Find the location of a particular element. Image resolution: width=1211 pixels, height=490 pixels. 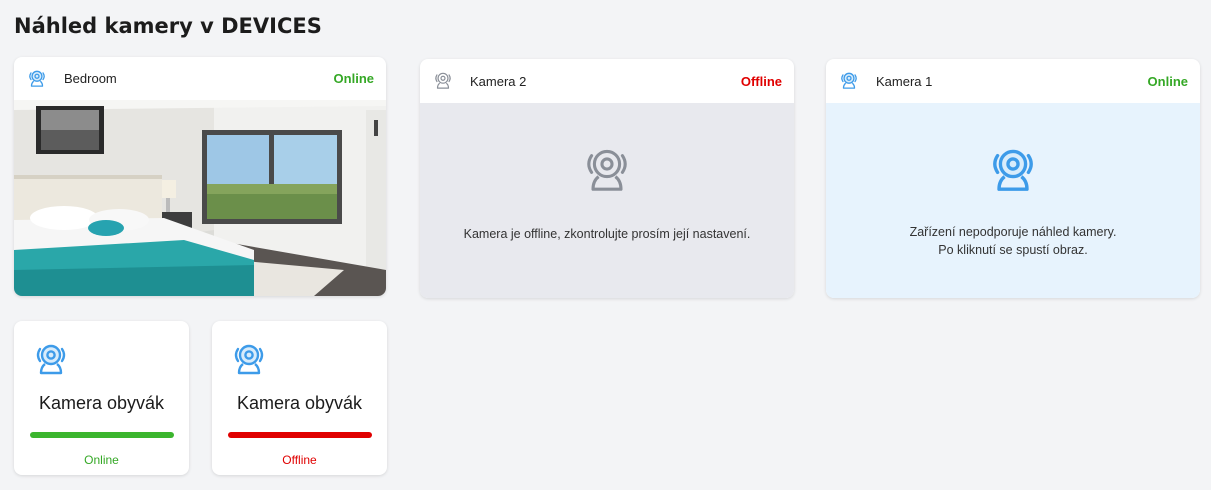

camera-name: Bedroom is located at coordinates (90, 78).